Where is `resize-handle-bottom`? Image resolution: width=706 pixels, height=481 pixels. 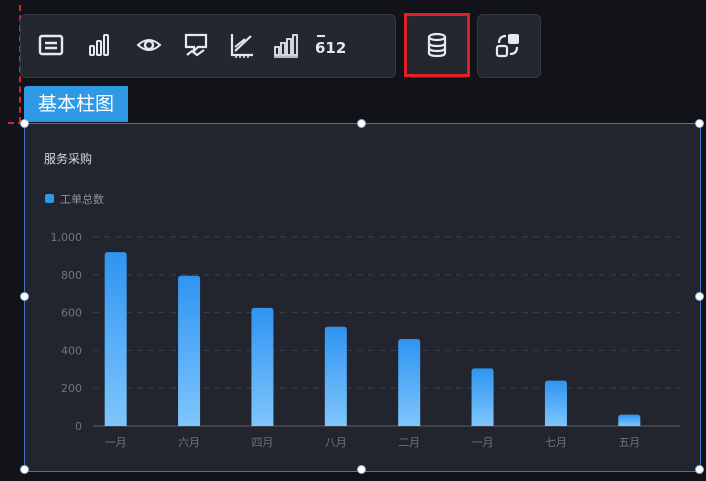 resize-handle-bottom is located at coordinates (361, 469).